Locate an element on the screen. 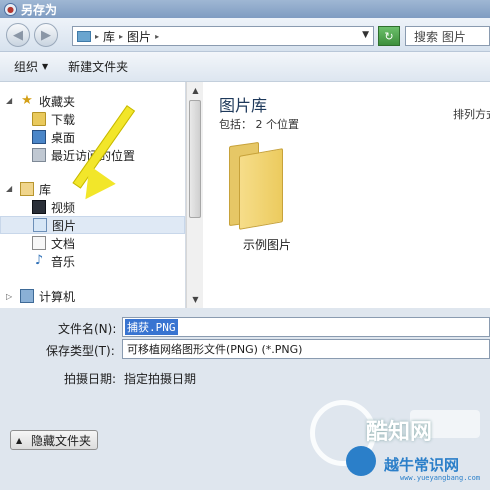 The image size is (490, 490). back-arrow-icon: ◀ is located at coordinates (18, 35).